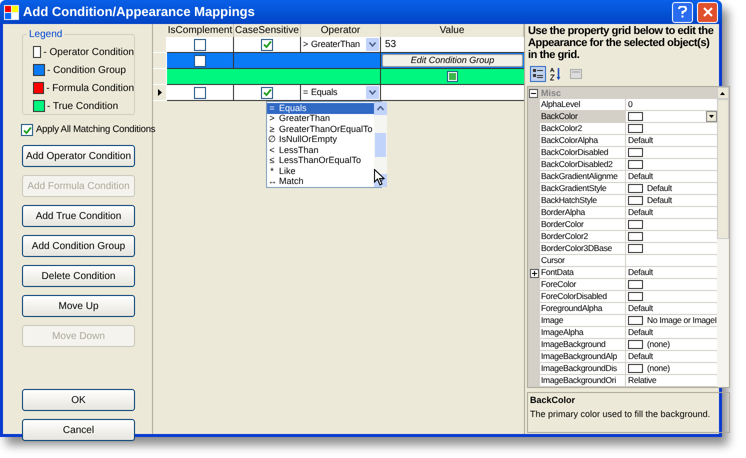 The height and width of the screenshot is (458, 746). I want to click on property-name: ImageAlpha, so click(583, 333).